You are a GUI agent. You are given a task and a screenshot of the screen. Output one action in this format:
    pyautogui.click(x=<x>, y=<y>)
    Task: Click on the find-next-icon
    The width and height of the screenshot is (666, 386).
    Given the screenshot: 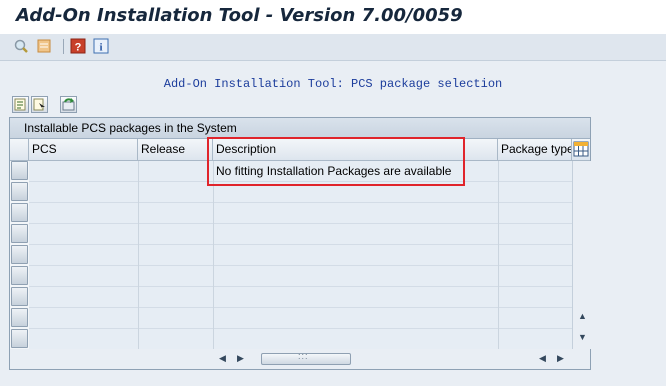 What is the action you would take?
    pyautogui.click(x=44, y=46)
    